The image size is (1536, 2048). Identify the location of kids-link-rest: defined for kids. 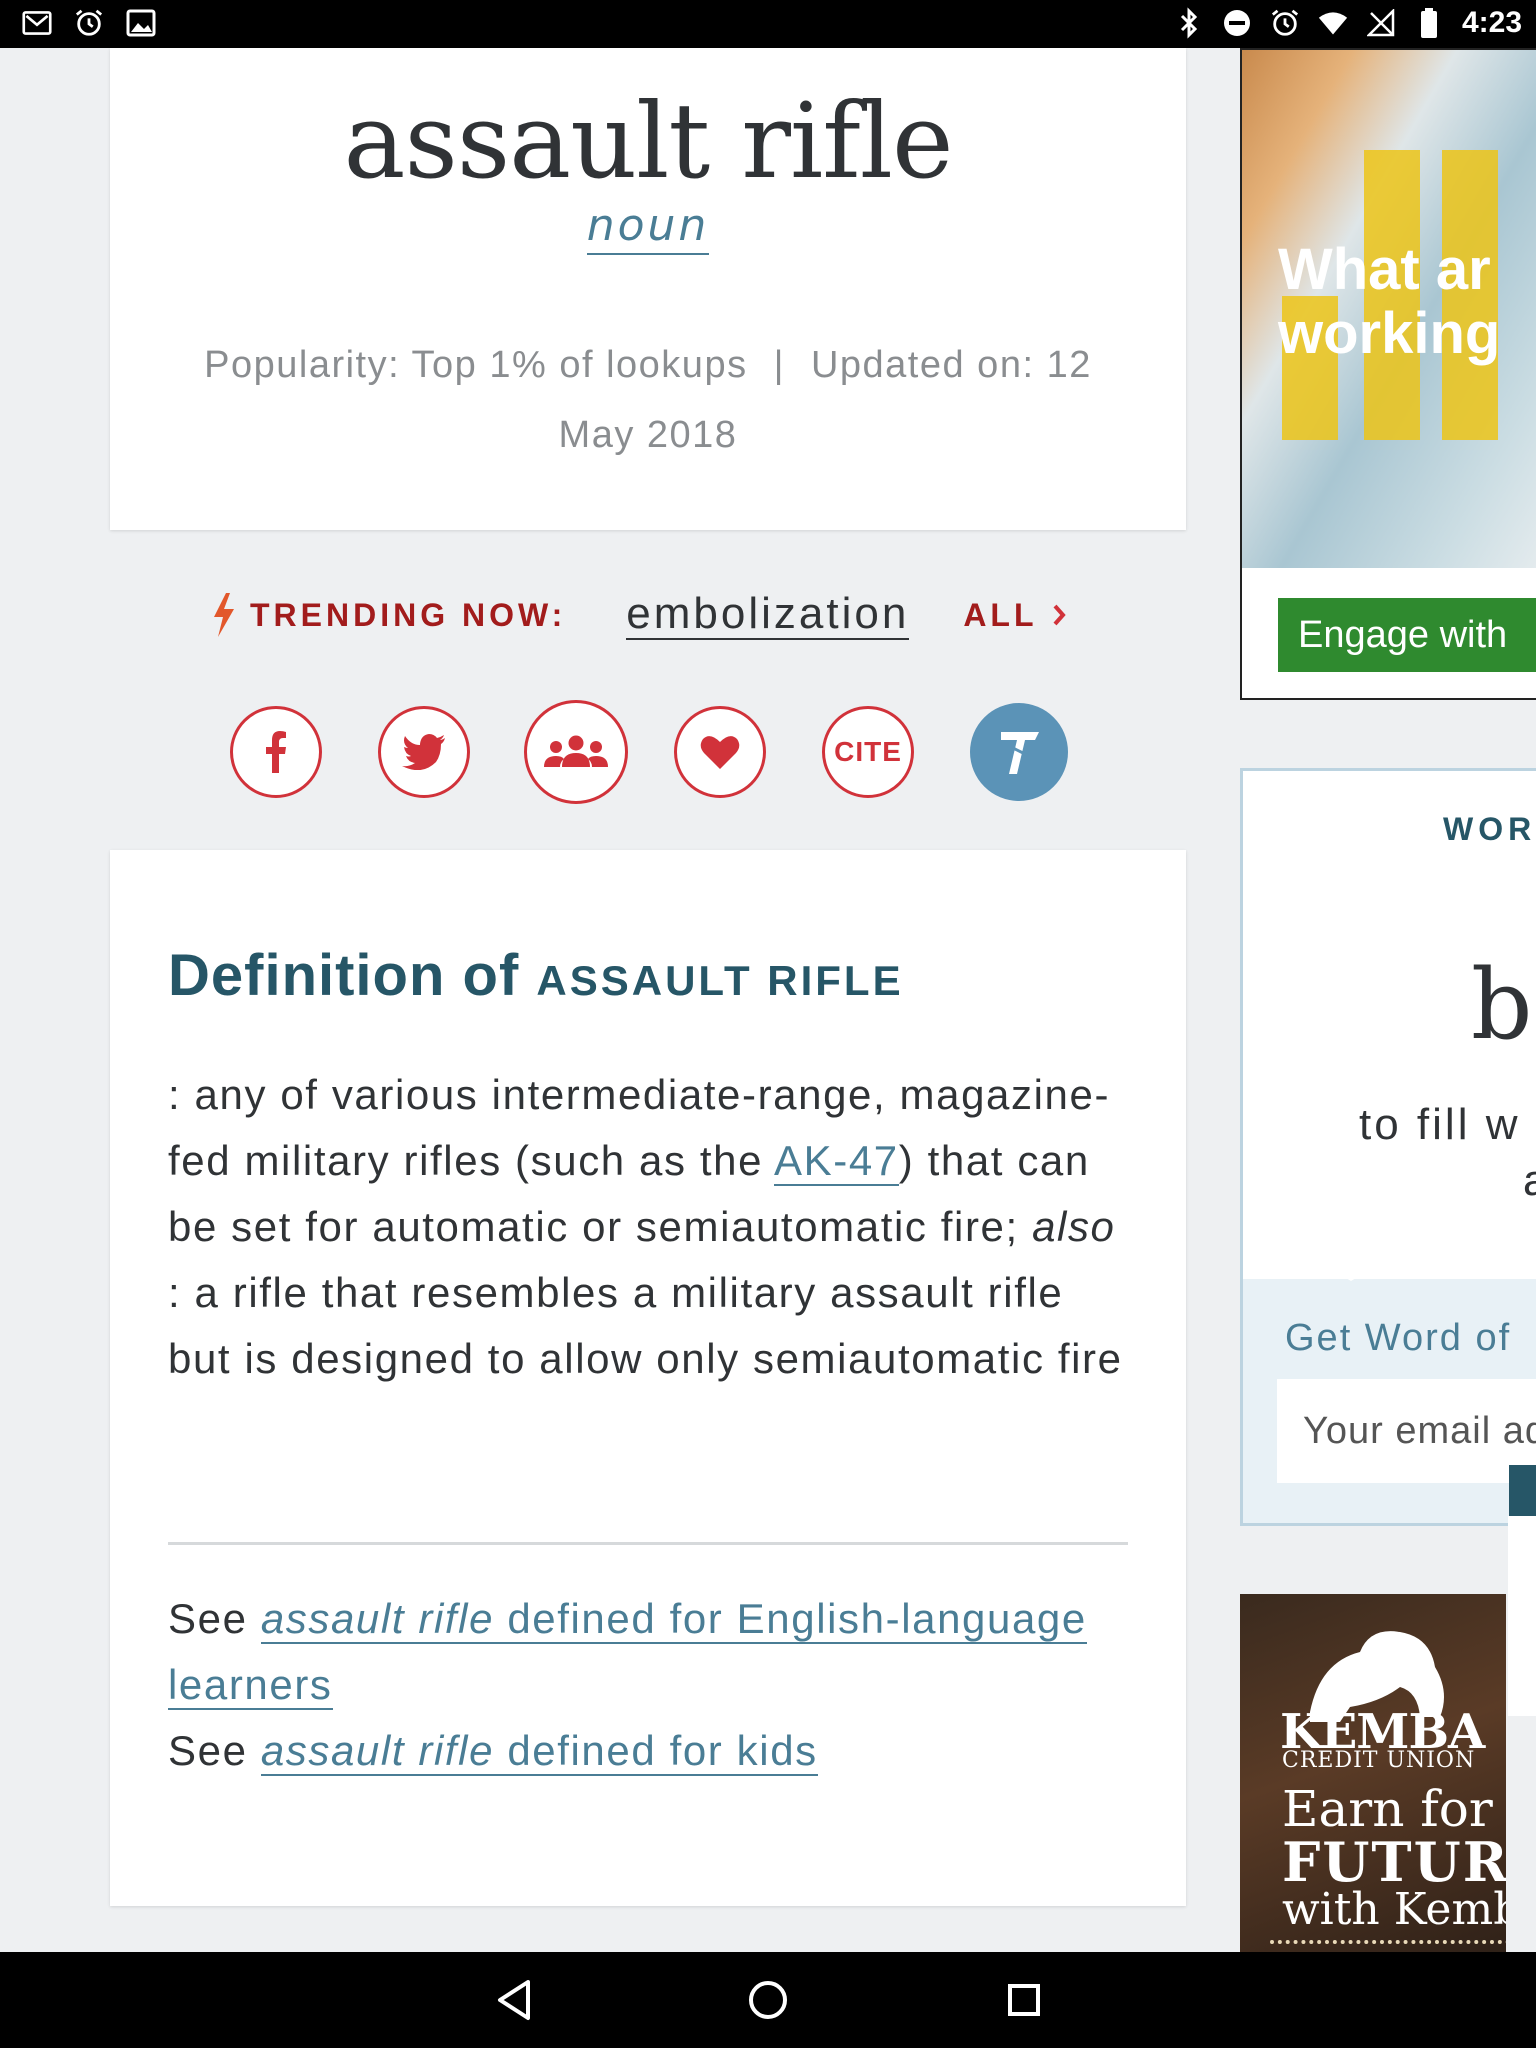
(656, 1750).